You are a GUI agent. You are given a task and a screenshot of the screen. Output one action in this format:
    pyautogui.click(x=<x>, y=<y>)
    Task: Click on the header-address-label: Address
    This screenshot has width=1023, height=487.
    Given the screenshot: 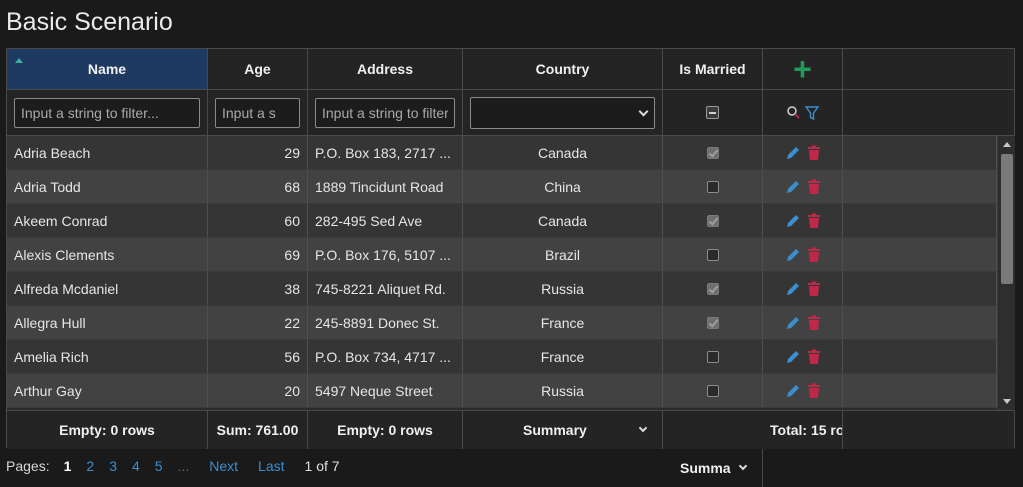 What is the action you would take?
    pyautogui.click(x=385, y=69)
    